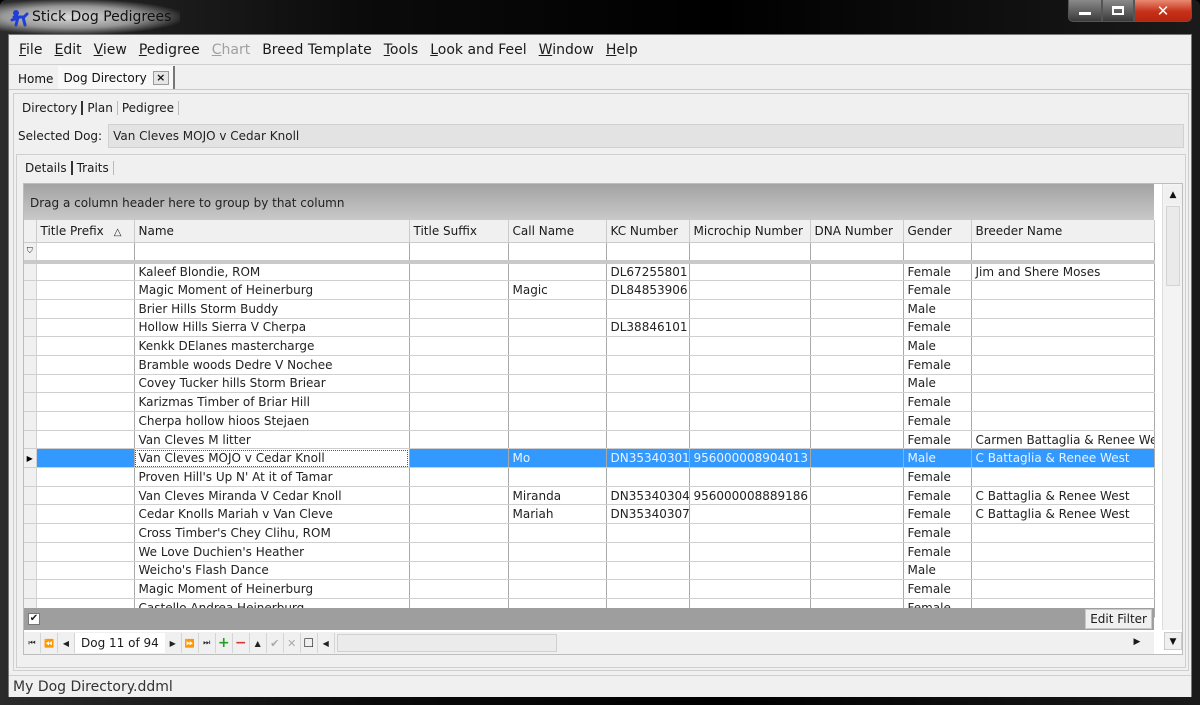 Image resolution: width=1200 pixels, height=705 pixels. I want to click on cell-breeder-name: Jim and Shere Moses, so click(1063, 272).